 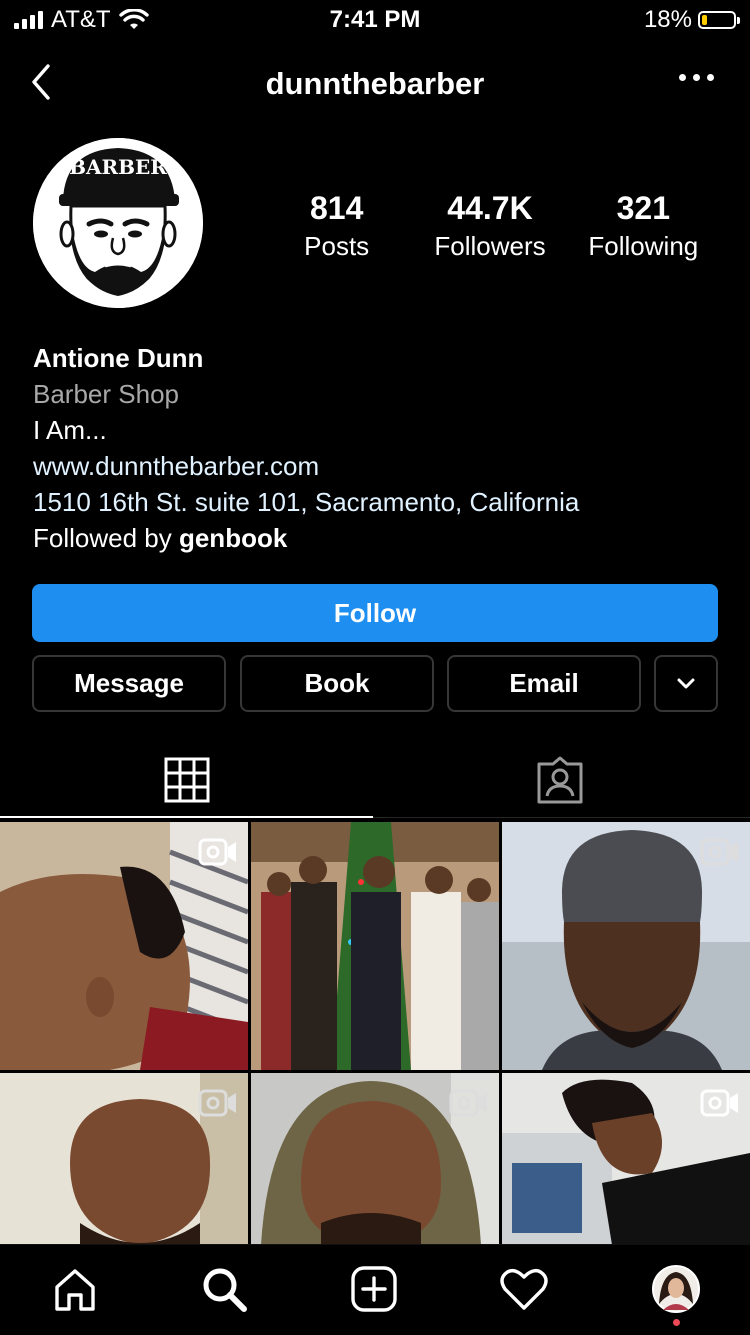 What do you see at coordinates (719, 20) in the screenshot?
I see `battery-icon` at bounding box center [719, 20].